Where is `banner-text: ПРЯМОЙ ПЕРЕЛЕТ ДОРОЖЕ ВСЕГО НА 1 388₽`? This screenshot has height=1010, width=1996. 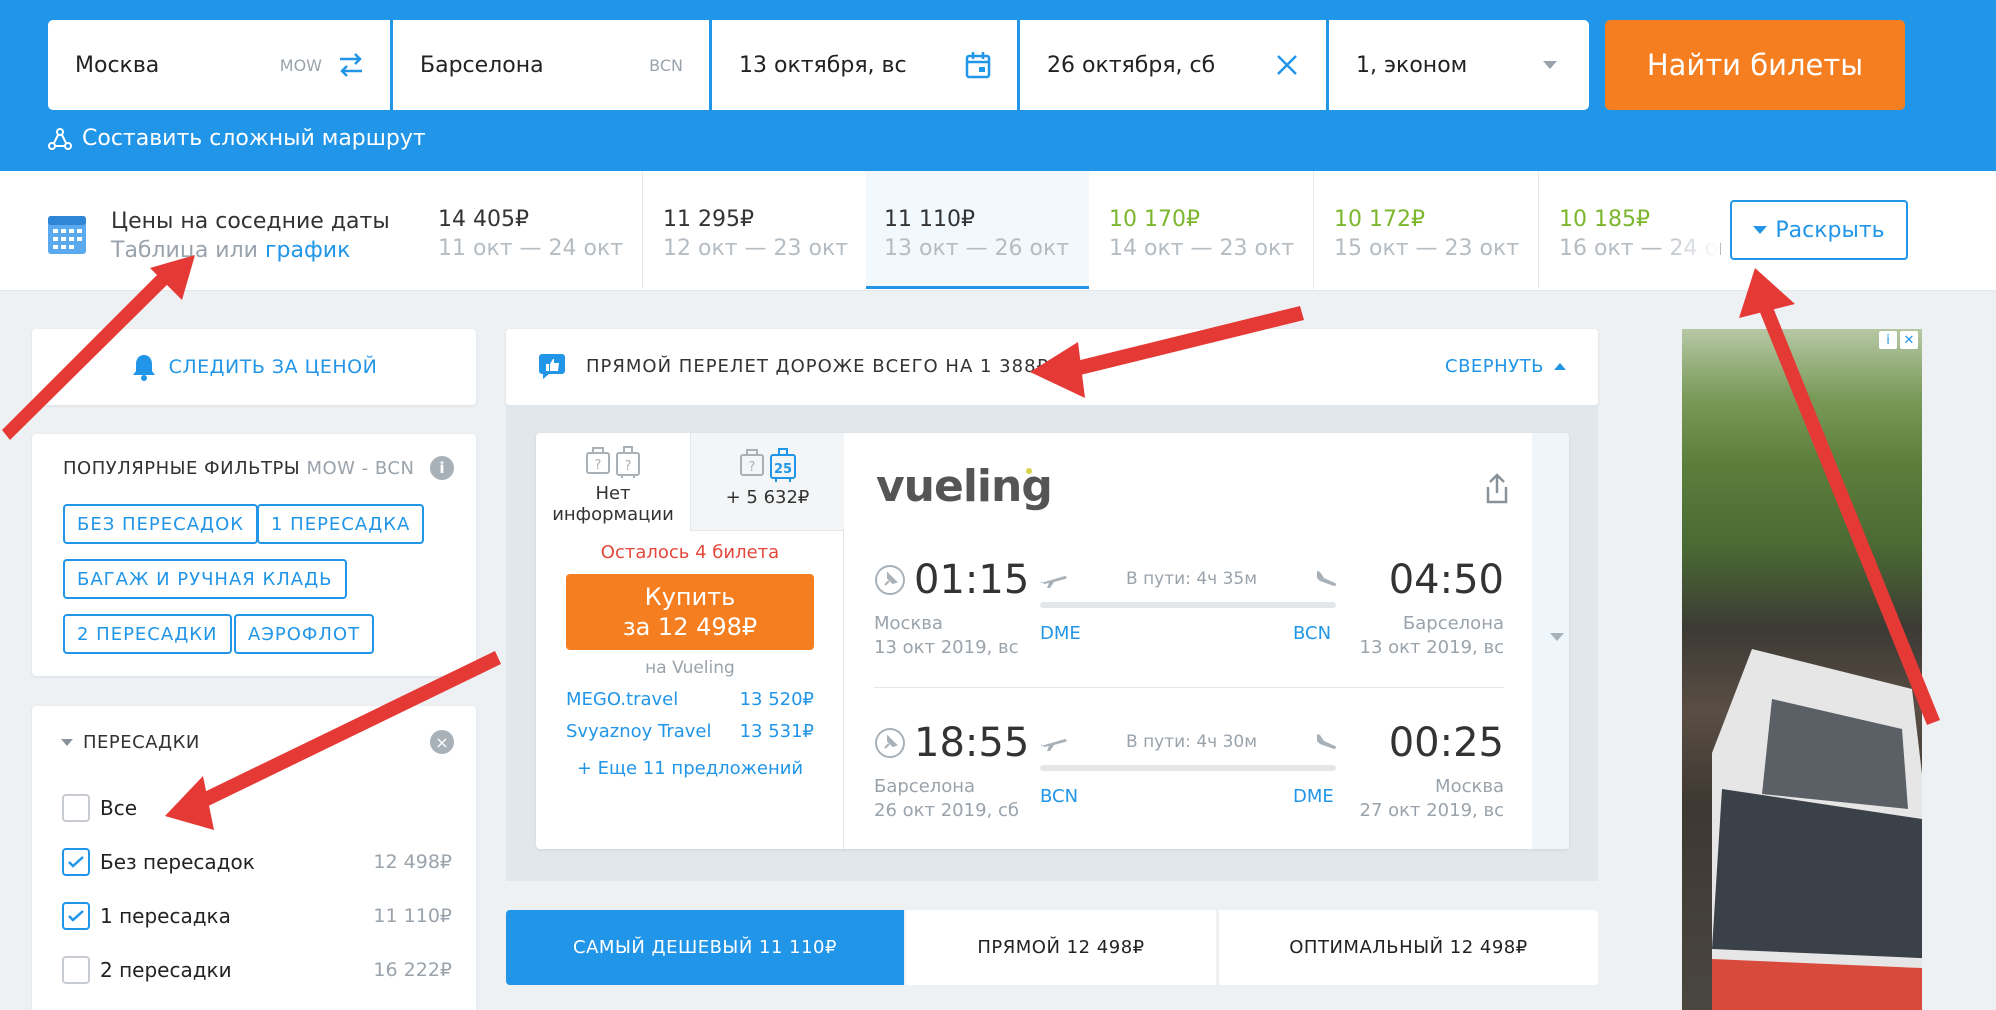
banner-text: ПРЯМОЙ ПЕРЕЛЕТ ДОРОЖЕ ВСЕГО НА 1 388₽ is located at coordinates (817, 366).